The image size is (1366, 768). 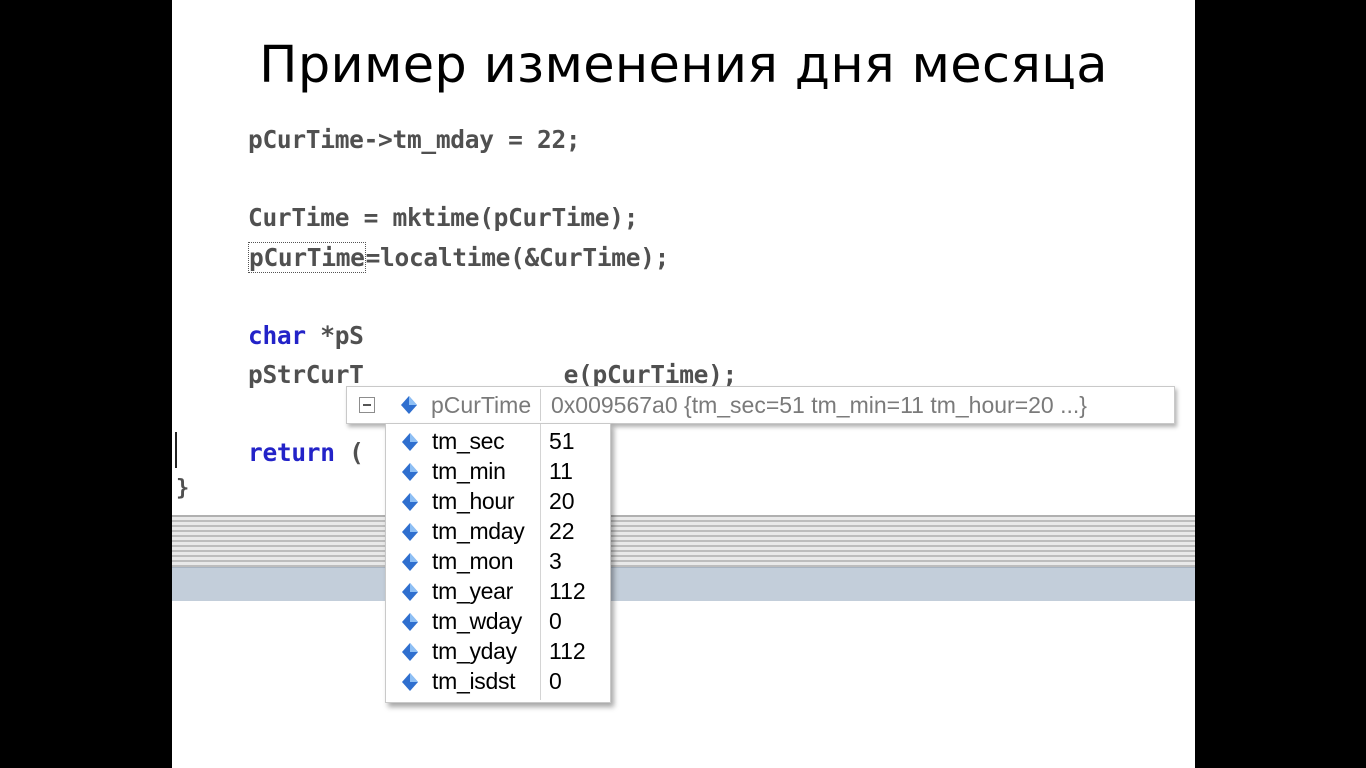 What do you see at coordinates (349, 452) in the screenshot?
I see `code-text: (` at bounding box center [349, 452].